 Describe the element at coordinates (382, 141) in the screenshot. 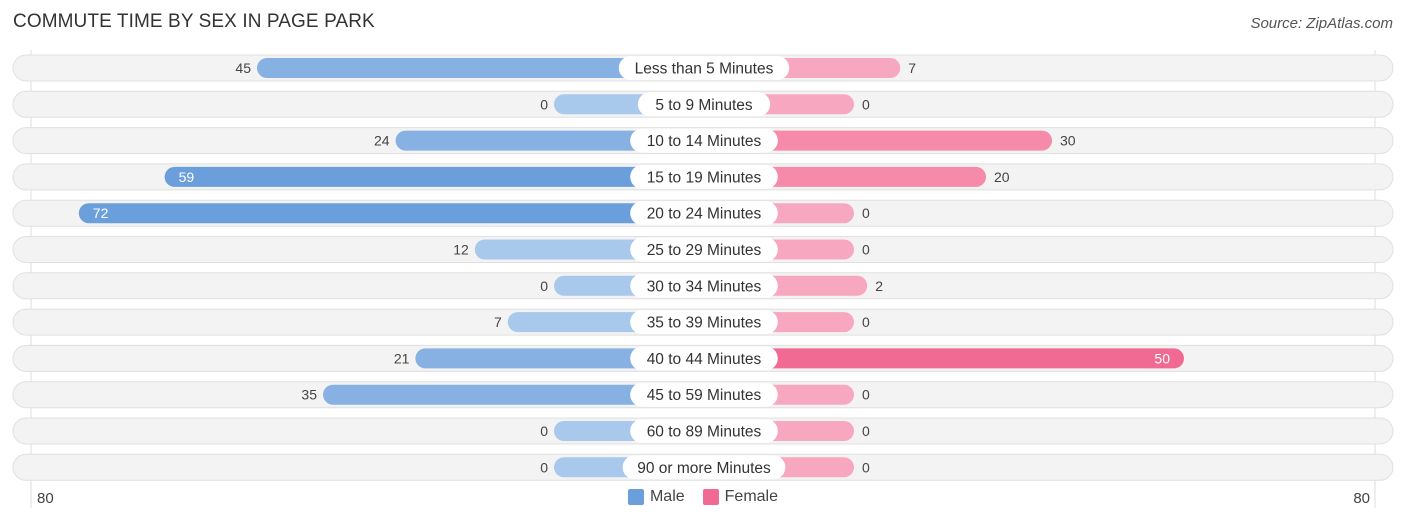

I see `value-label-male: 24` at that location.